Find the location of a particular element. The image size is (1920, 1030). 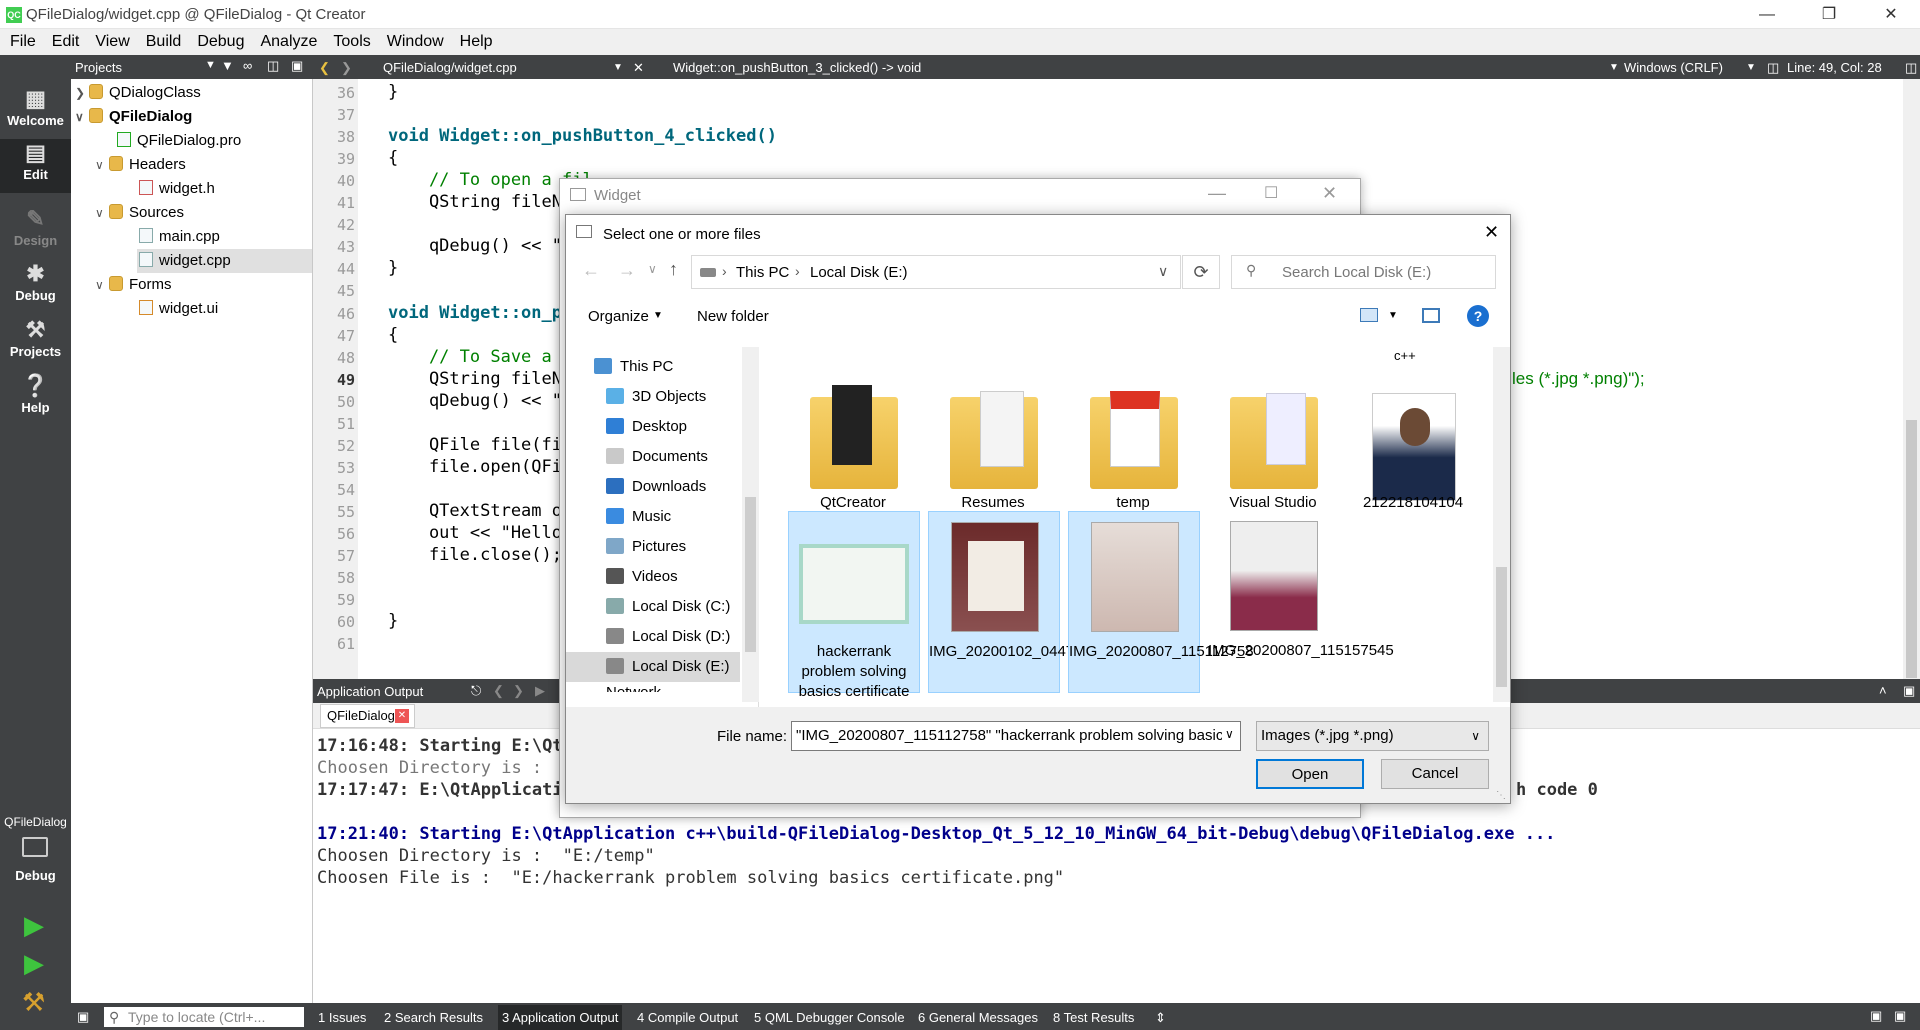

status-tab-test-results: 8 Test Results is located at coordinates (1093, 1017).